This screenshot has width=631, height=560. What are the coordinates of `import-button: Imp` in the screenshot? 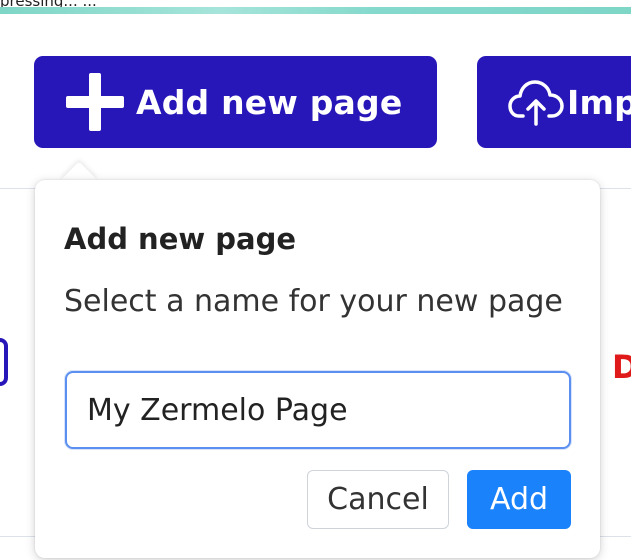 It's located at (554, 102).